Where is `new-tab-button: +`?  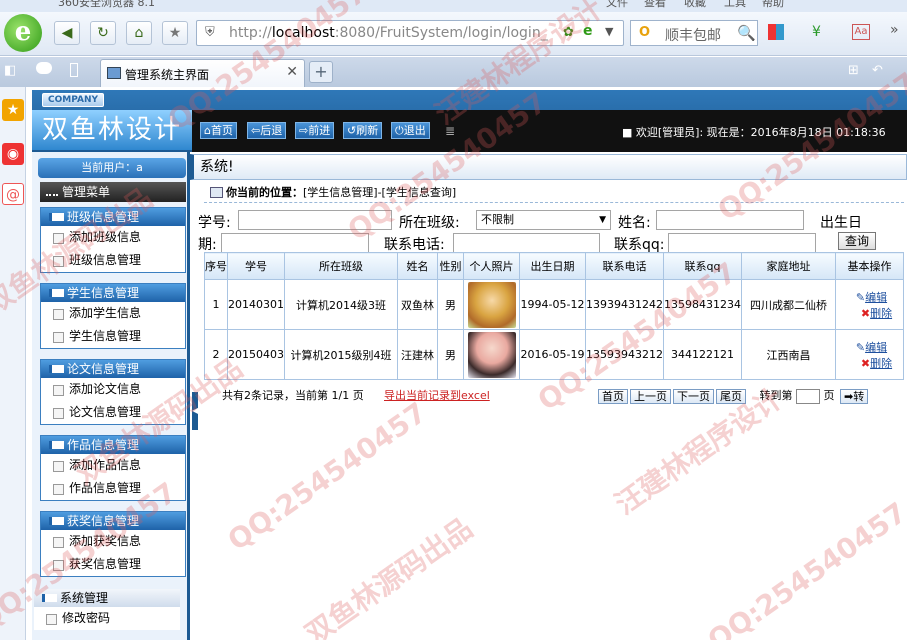 new-tab-button: + is located at coordinates (321, 72).